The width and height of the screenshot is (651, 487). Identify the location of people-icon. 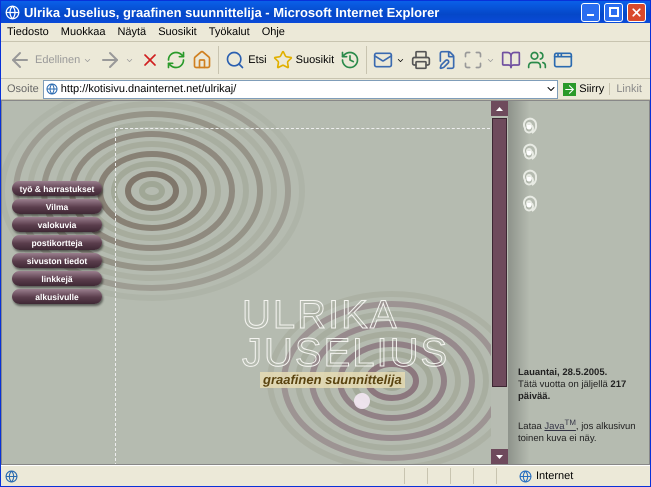
(537, 60).